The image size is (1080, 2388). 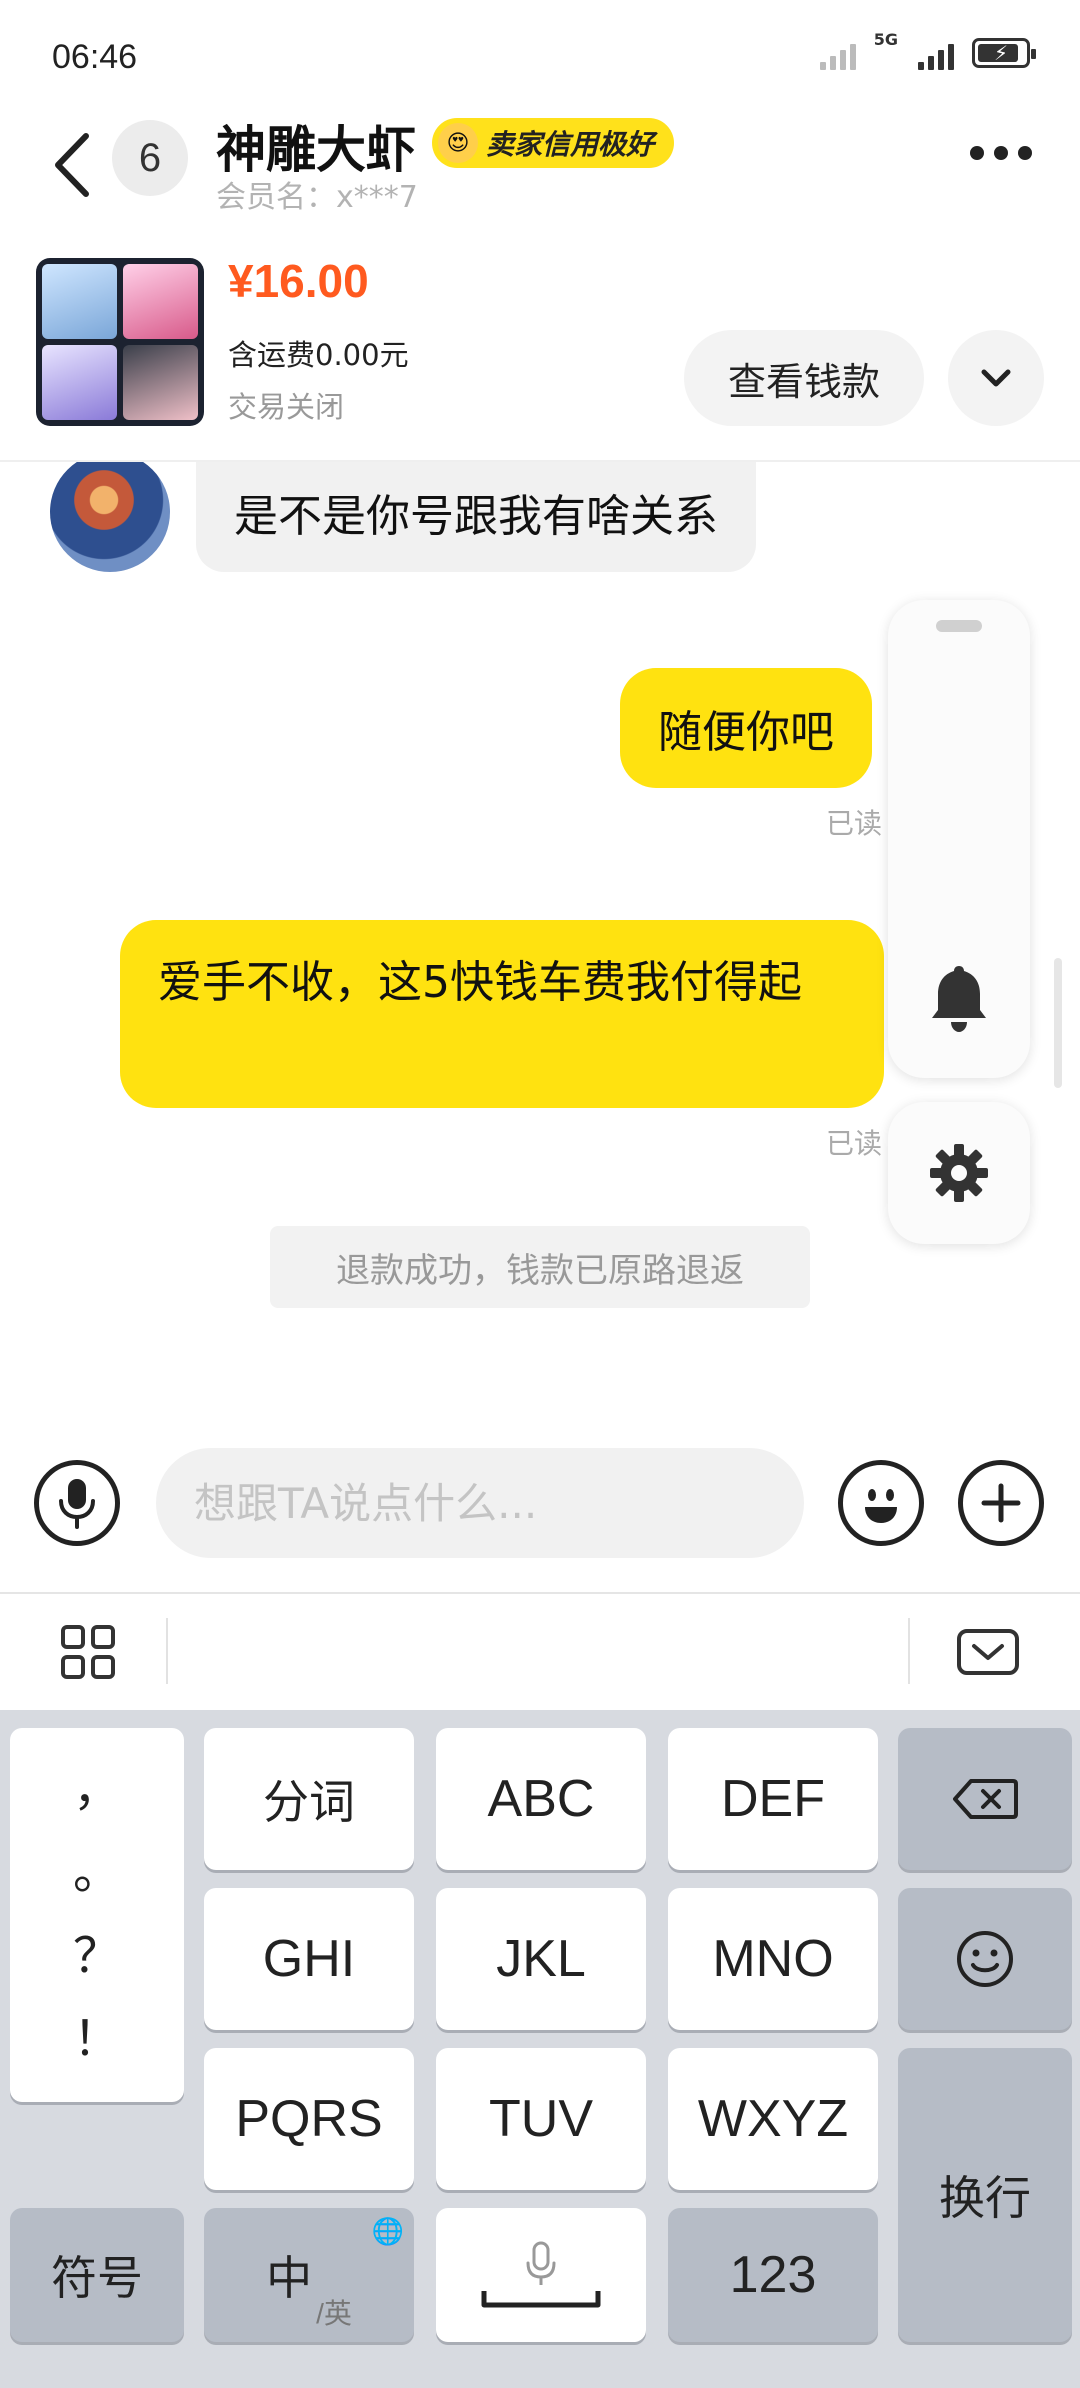 I want to click on backspace-icon, so click(x=985, y=1799).